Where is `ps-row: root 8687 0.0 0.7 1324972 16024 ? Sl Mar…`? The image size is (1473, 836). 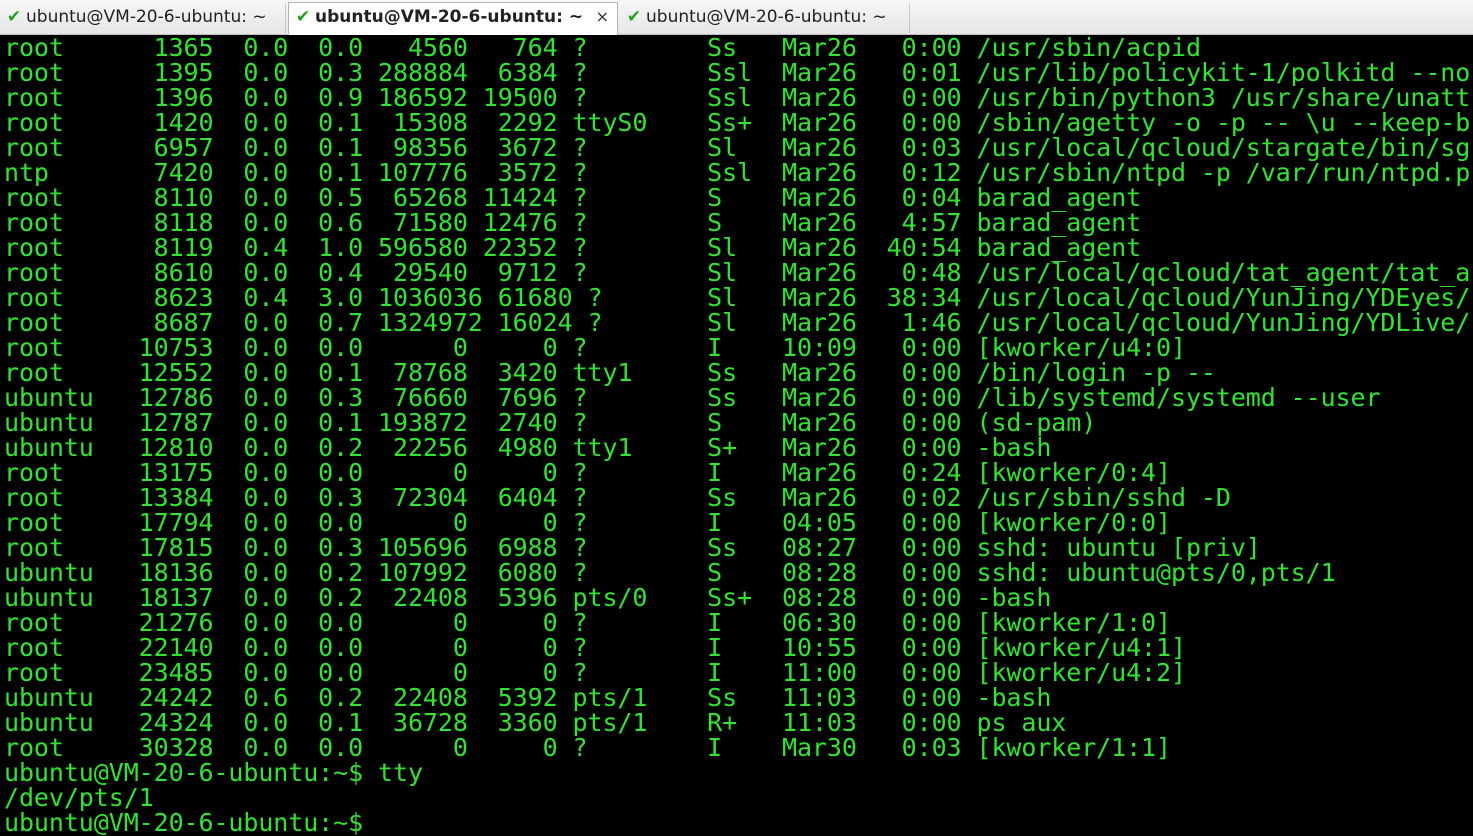 ps-row: root 8687 0.0 0.7 1324972 16024 ? Sl Mar… is located at coordinates (737, 322).